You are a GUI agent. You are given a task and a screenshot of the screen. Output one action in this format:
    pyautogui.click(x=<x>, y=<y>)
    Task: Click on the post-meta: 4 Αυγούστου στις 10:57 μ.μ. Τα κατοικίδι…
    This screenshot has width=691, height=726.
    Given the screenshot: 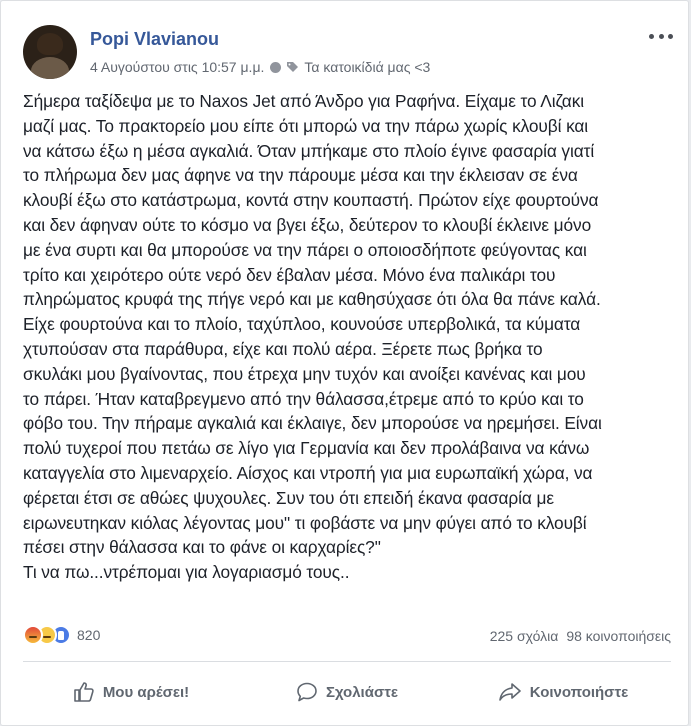 What is the action you would take?
    pyautogui.click(x=260, y=67)
    